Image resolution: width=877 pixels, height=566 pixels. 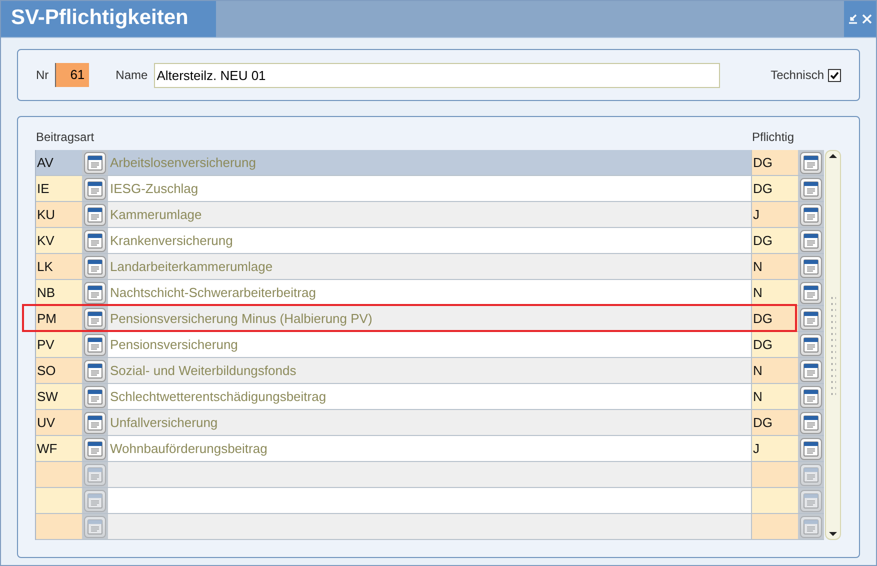 I want to click on table-row: WF Wohnbauförderungsbeitrag J, so click(x=430, y=449).